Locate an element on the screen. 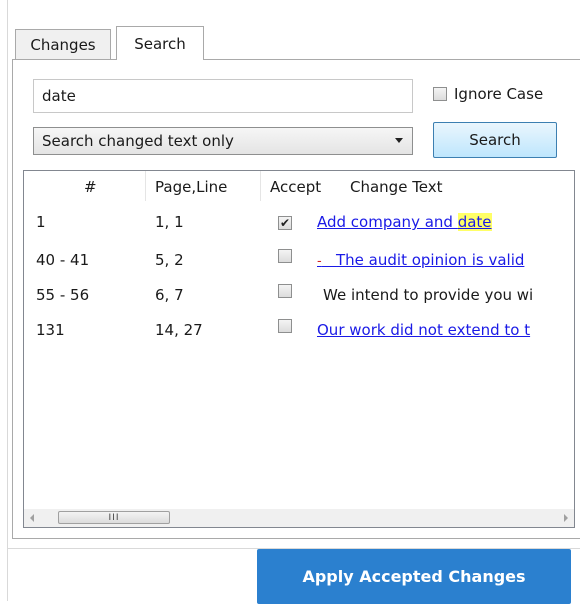  search-input-value: date is located at coordinates (59, 96).